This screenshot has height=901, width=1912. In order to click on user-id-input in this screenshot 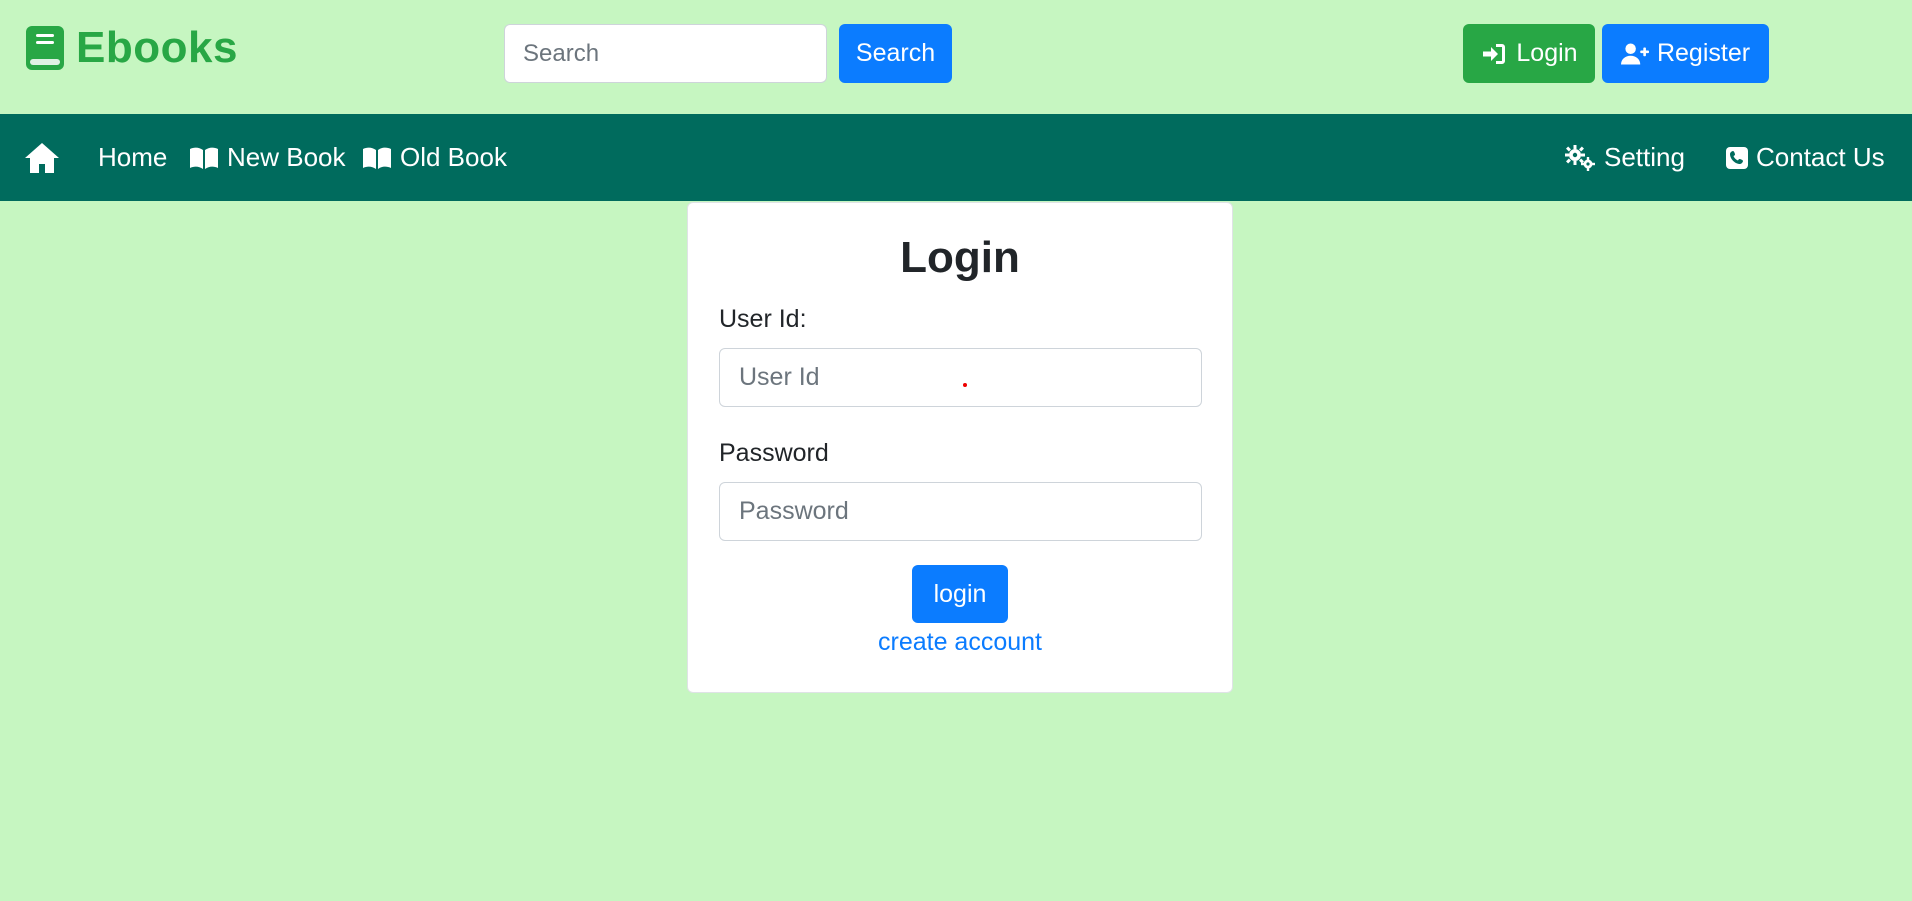, I will do `click(960, 377)`.